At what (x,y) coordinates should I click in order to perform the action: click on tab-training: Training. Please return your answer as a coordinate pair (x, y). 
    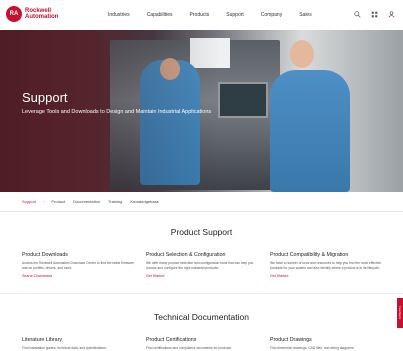
    Looking at the image, I should click on (115, 201).